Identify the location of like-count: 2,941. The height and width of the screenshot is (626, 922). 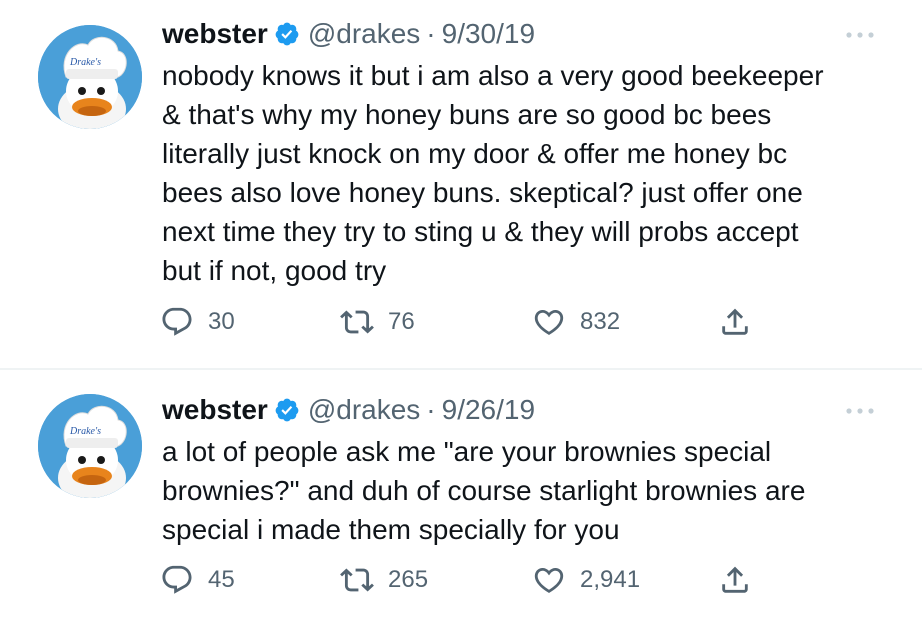
(610, 579).